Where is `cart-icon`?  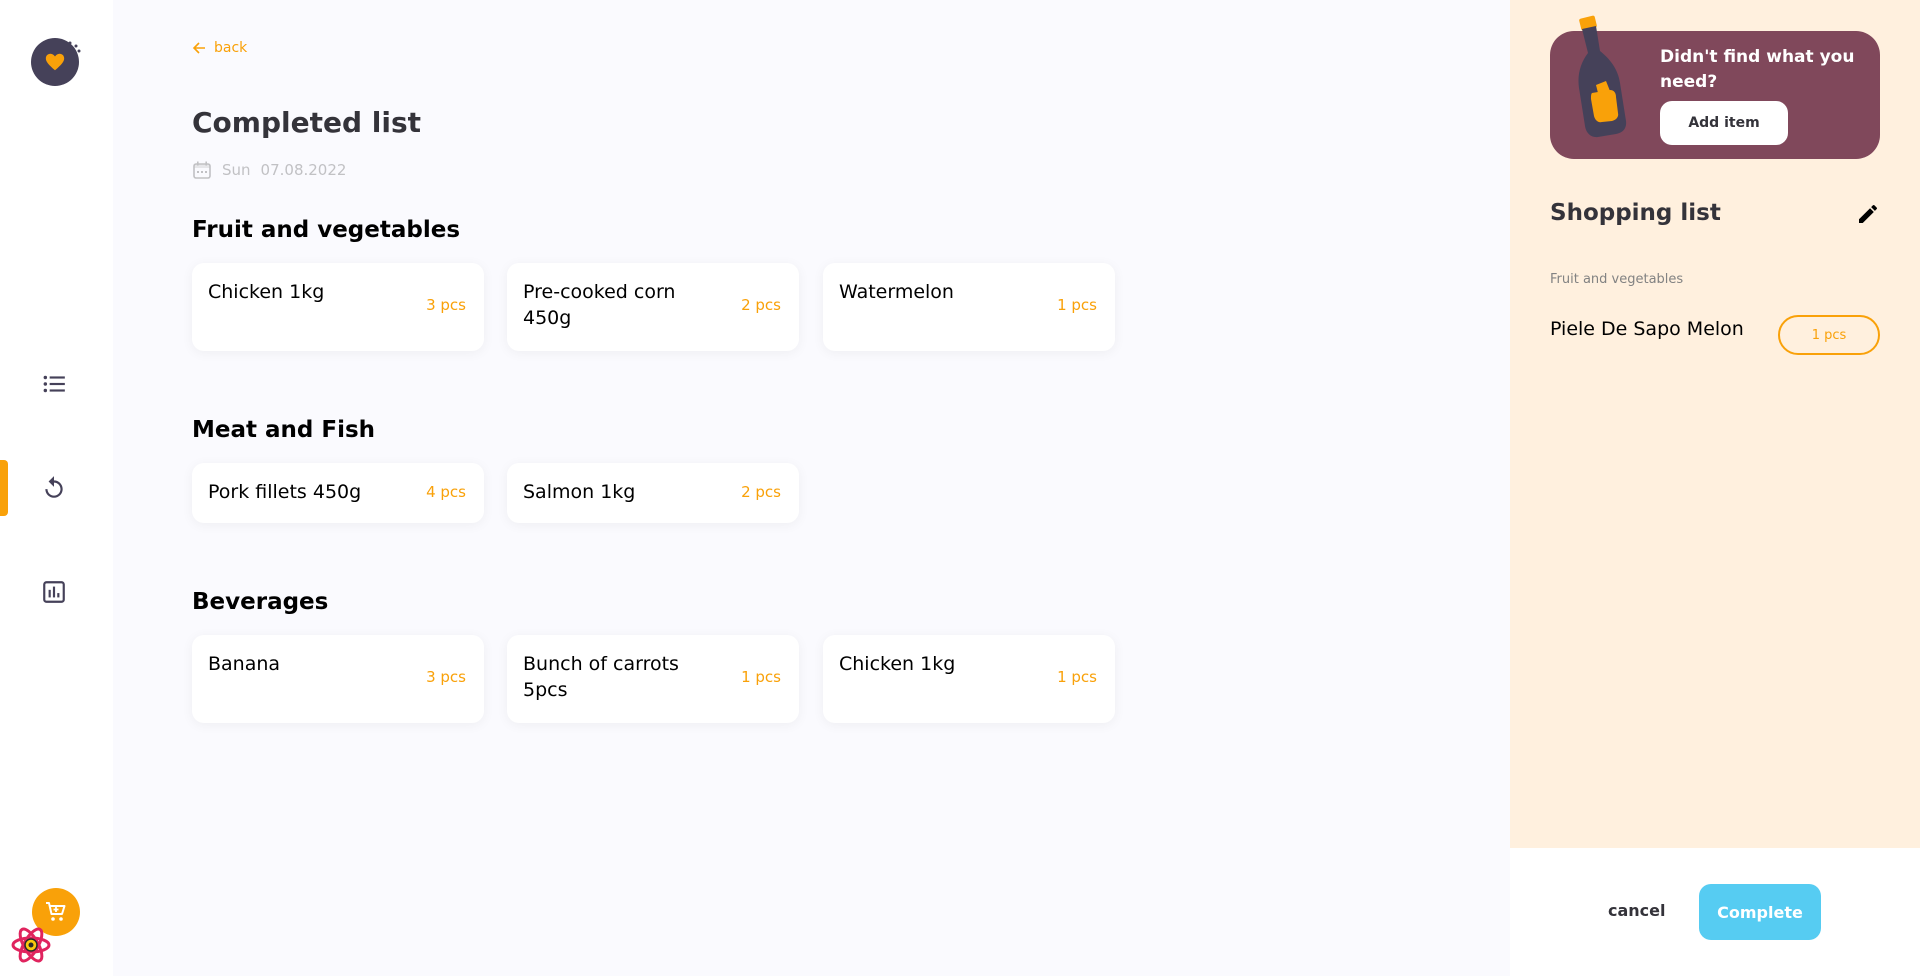
cart-icon is located at coordinates (56, 911).